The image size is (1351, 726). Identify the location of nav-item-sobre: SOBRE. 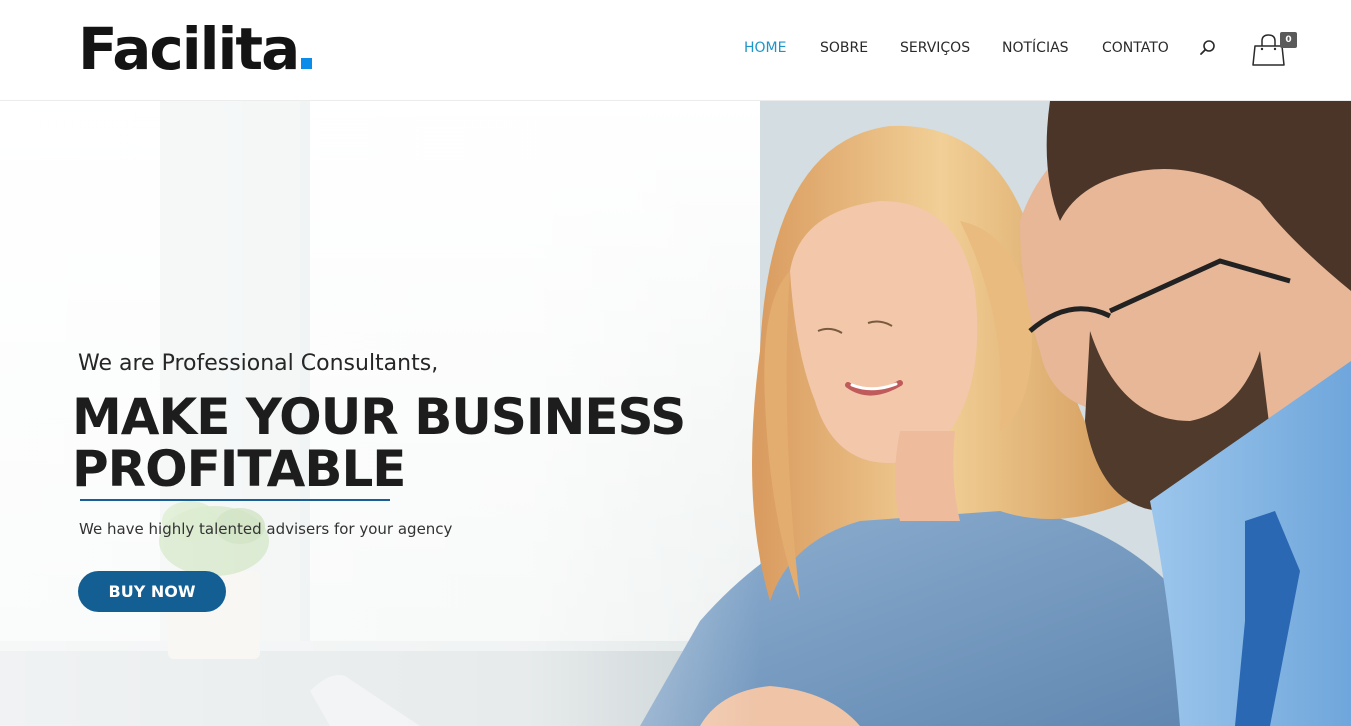
(844, 48).